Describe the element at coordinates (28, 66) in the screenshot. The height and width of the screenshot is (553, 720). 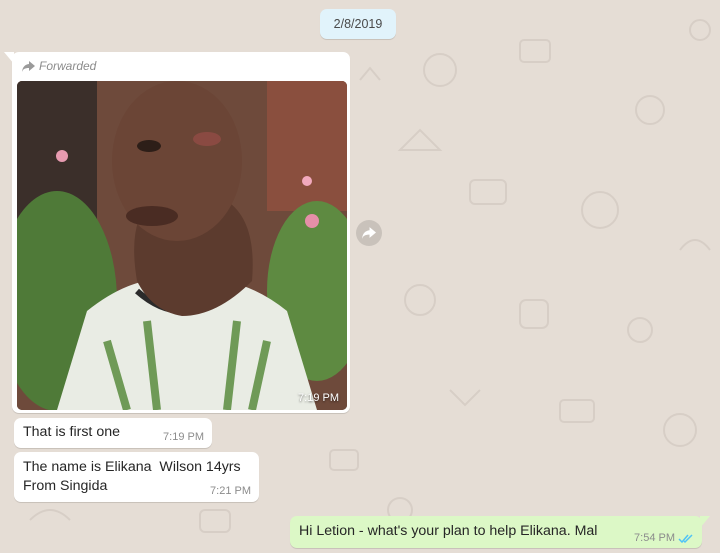
I see `forwarded-icon` at that location.